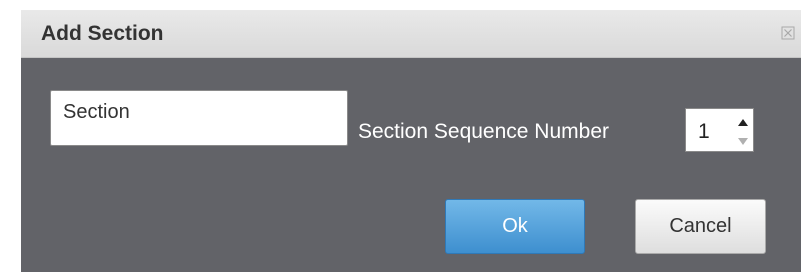  I want to click on sequence-number-stepper: 1, so click(719, 130).